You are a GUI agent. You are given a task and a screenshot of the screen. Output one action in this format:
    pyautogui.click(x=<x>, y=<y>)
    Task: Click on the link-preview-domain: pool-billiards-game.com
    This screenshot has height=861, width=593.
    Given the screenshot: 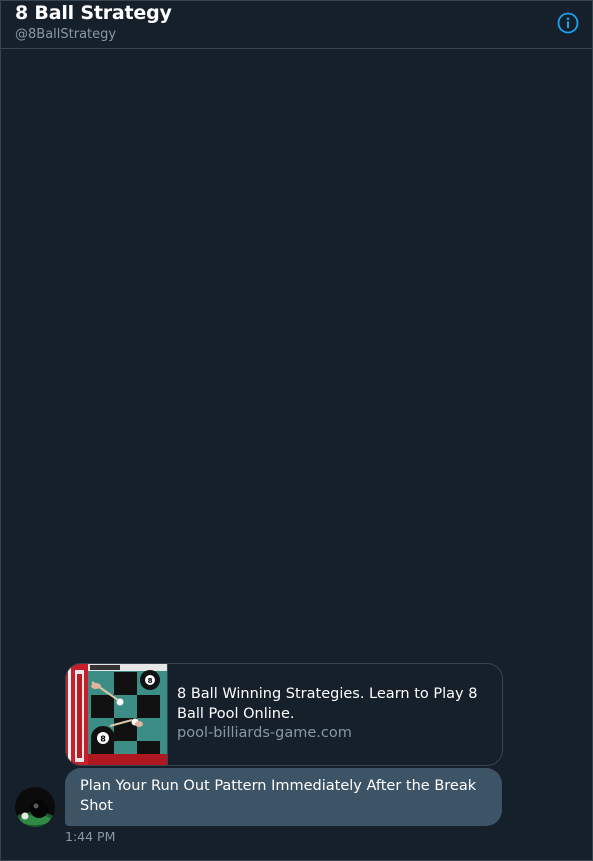 What is the action you would take?
    pyautogui.click(x=334, y=734)
    